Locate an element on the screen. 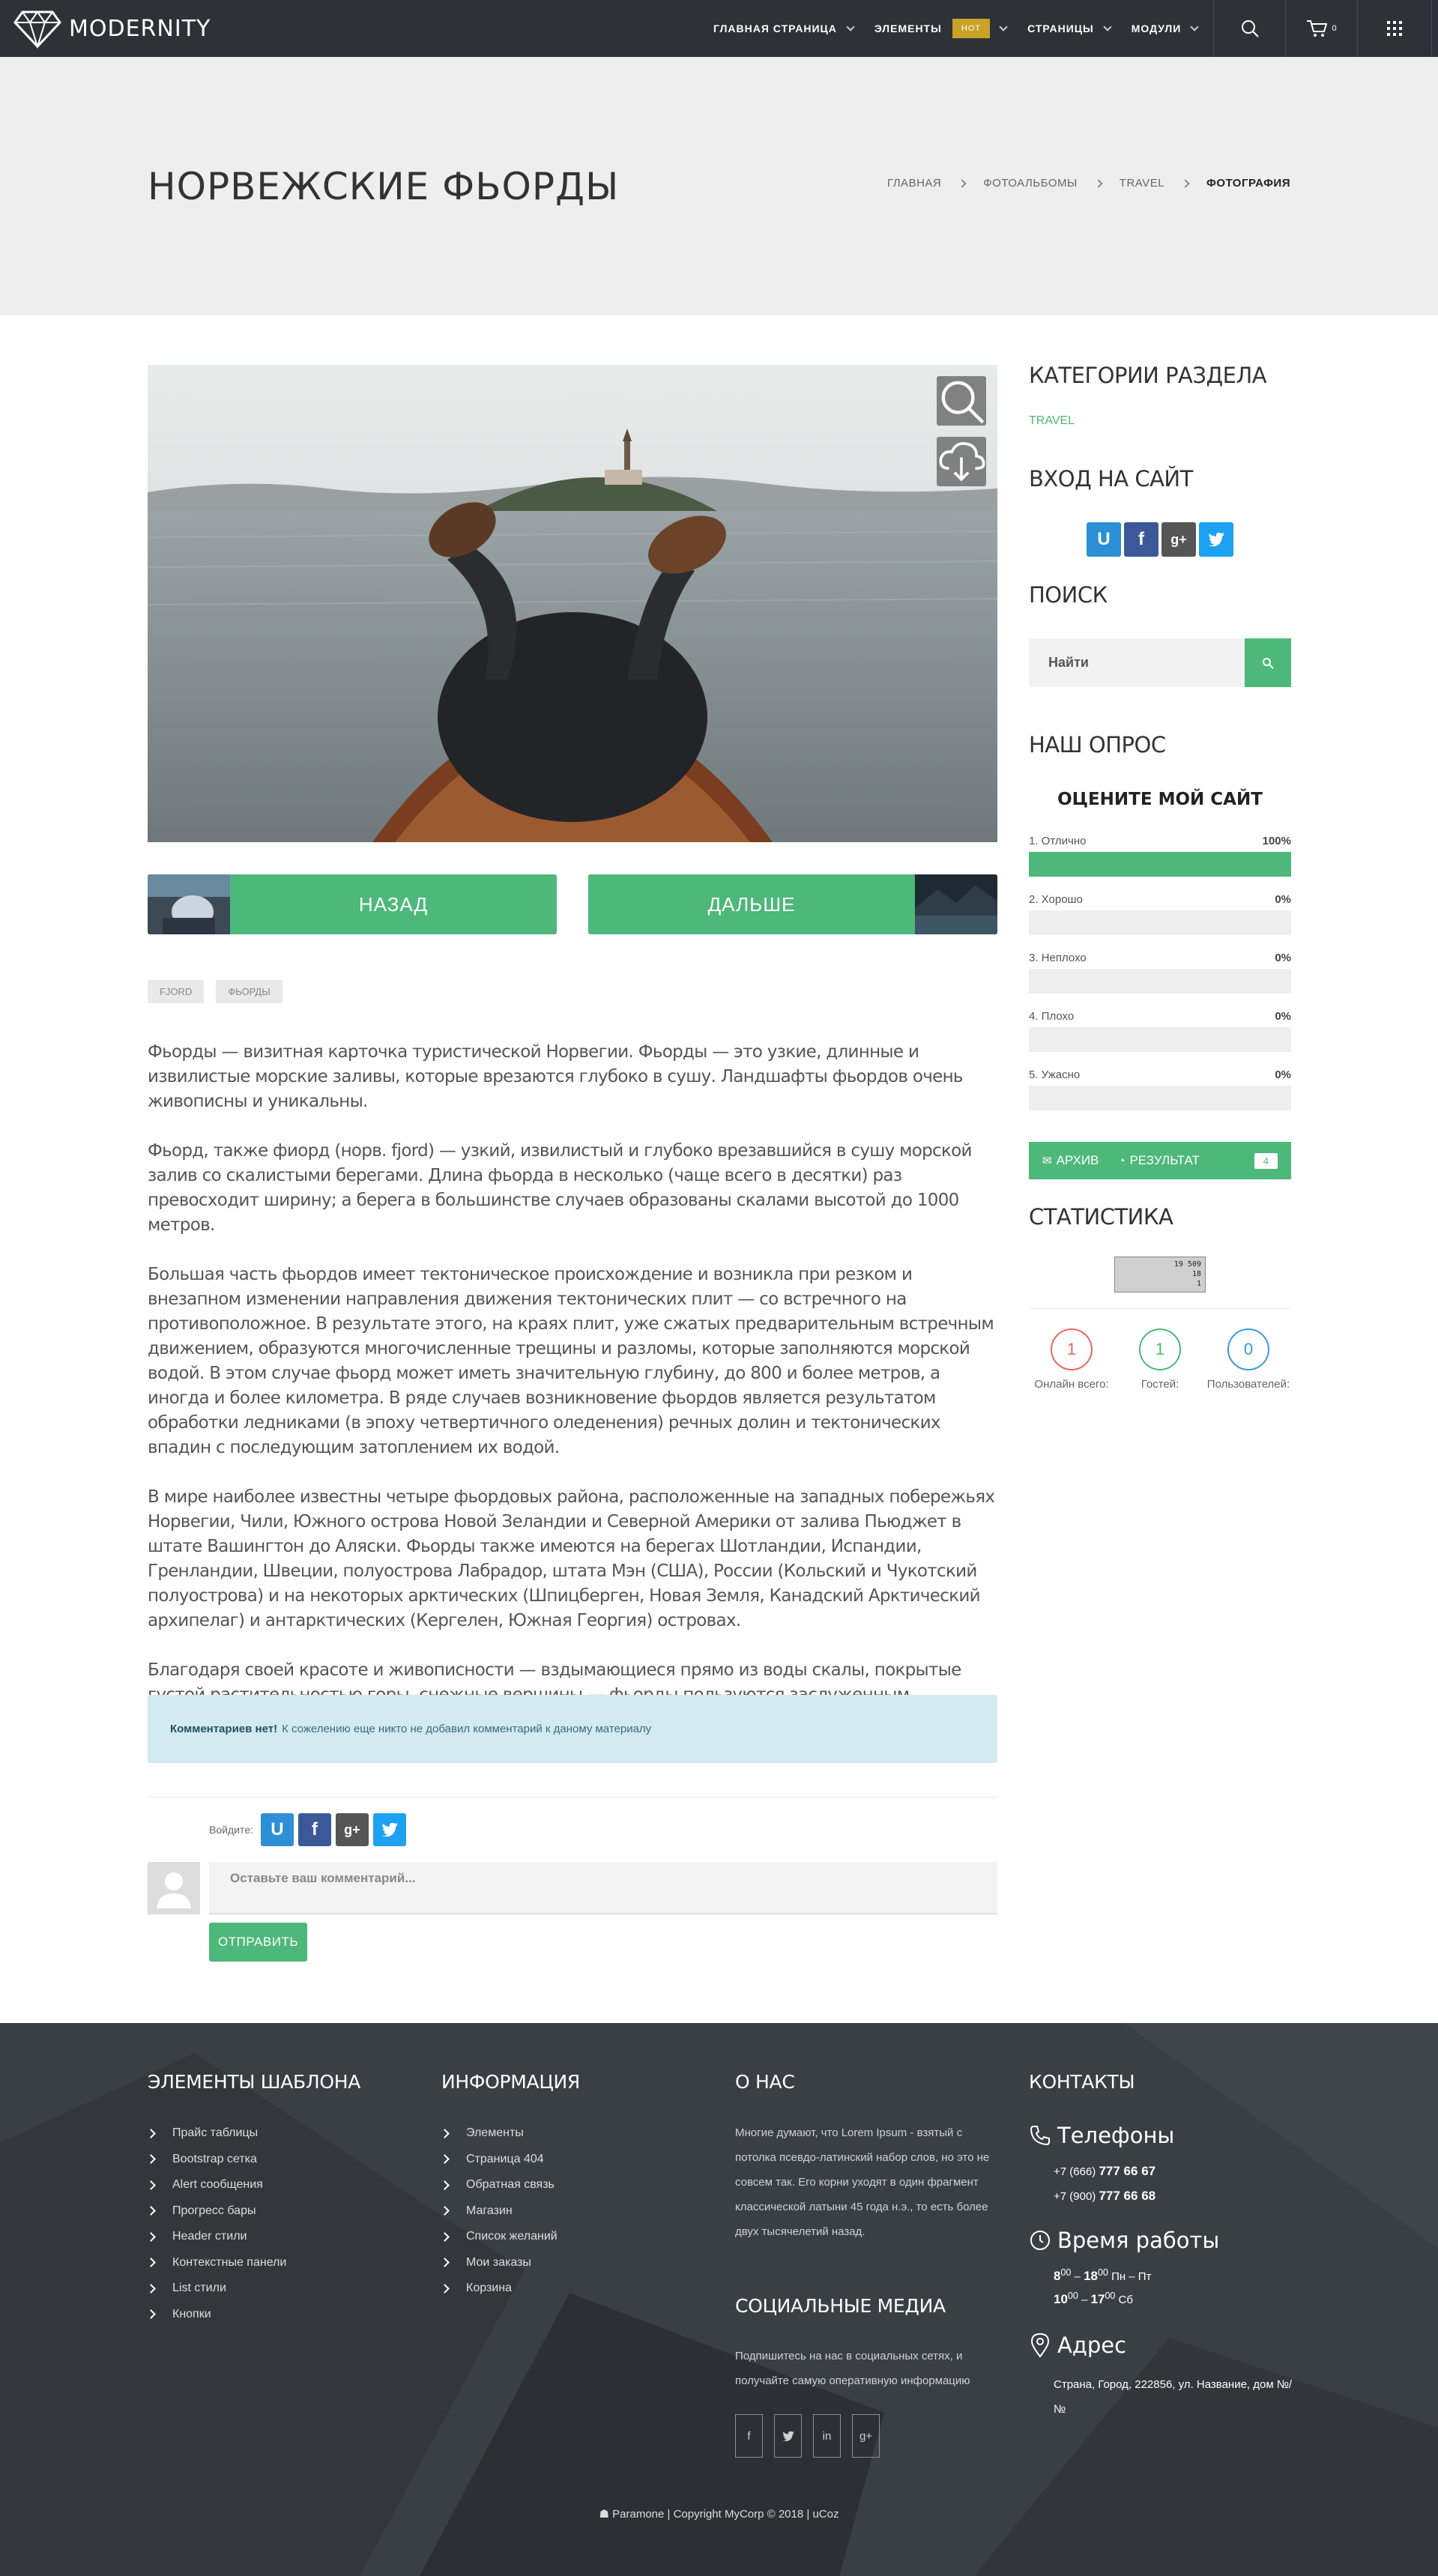 The height and width of the screenshot is (2576, 1438). footer-link: Обратная связь is located at coordinates (499, 2185).